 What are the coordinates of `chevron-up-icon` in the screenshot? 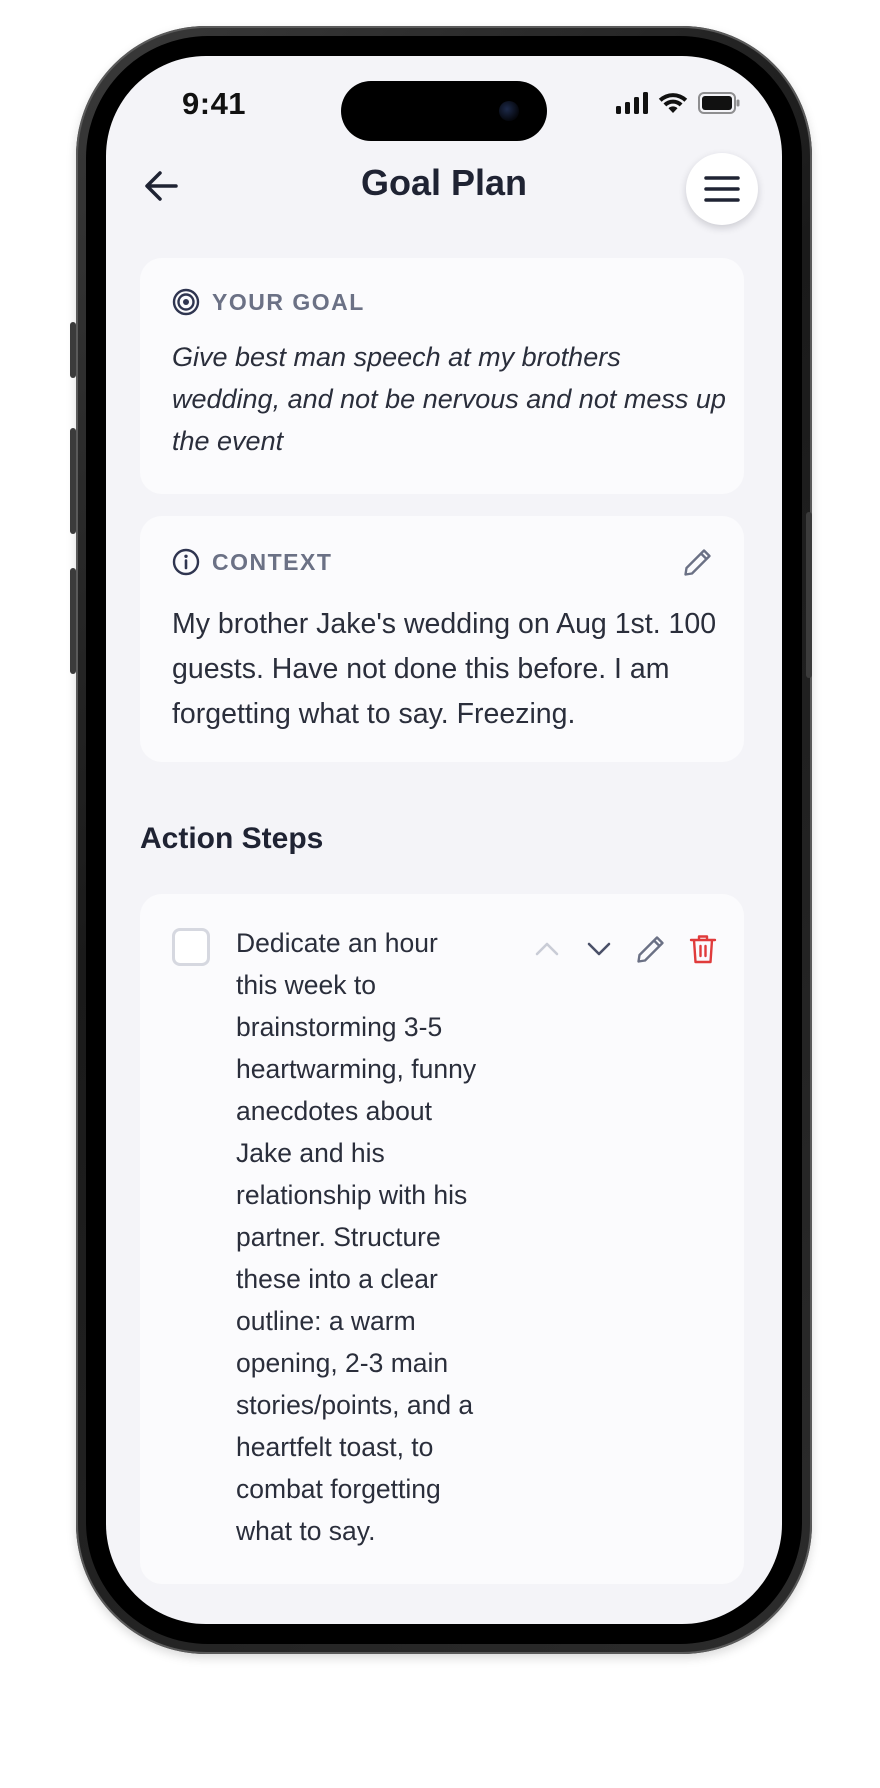 It's located at (547, 949).